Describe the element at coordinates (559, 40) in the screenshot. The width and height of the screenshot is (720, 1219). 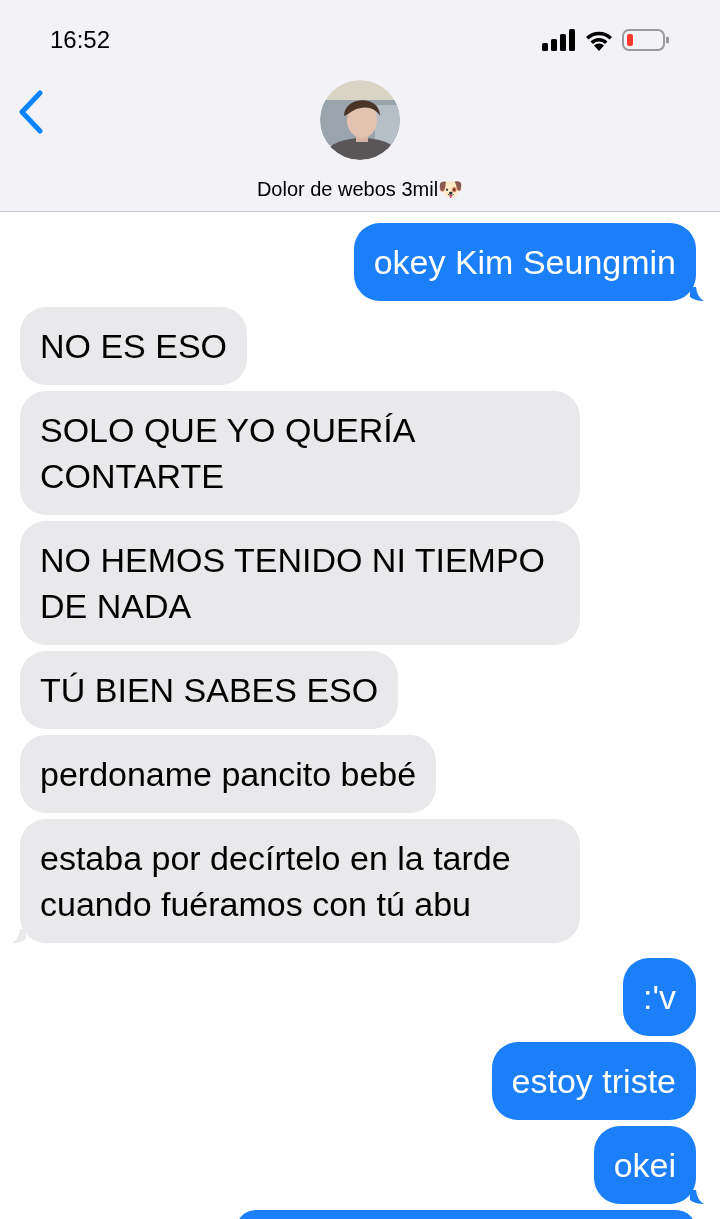
I see `signal-icon` at that location.